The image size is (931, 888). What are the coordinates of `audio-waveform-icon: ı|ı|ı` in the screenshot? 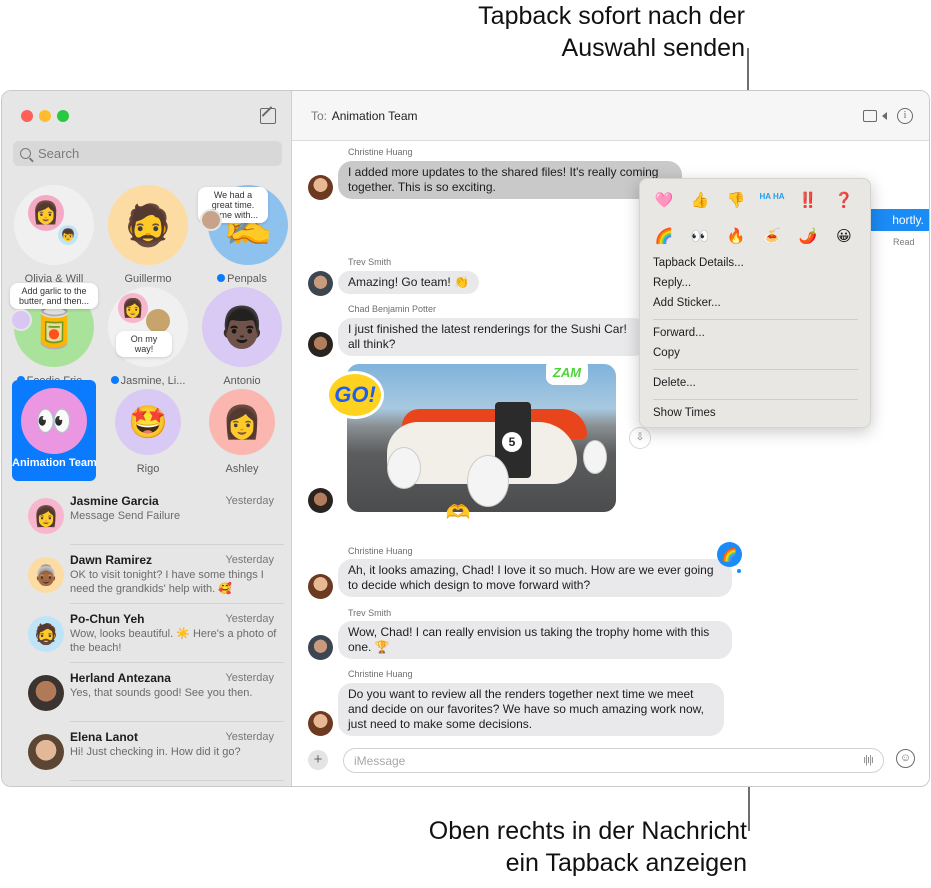 It's located at (868, 760).